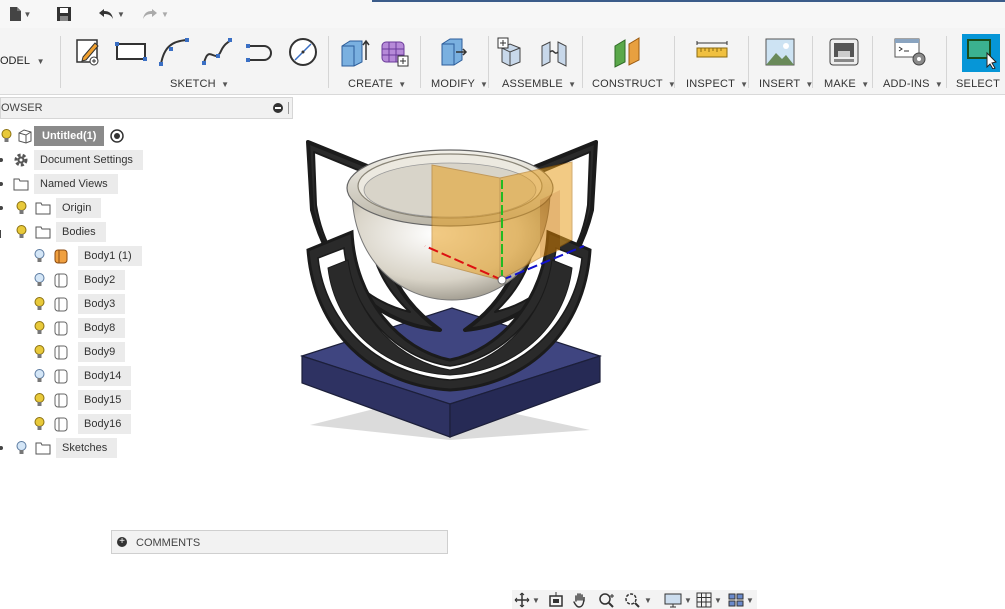 This screenshot has height=609, width=1005. I want to click on tree-item-origin: Origin, so click(51, 208).